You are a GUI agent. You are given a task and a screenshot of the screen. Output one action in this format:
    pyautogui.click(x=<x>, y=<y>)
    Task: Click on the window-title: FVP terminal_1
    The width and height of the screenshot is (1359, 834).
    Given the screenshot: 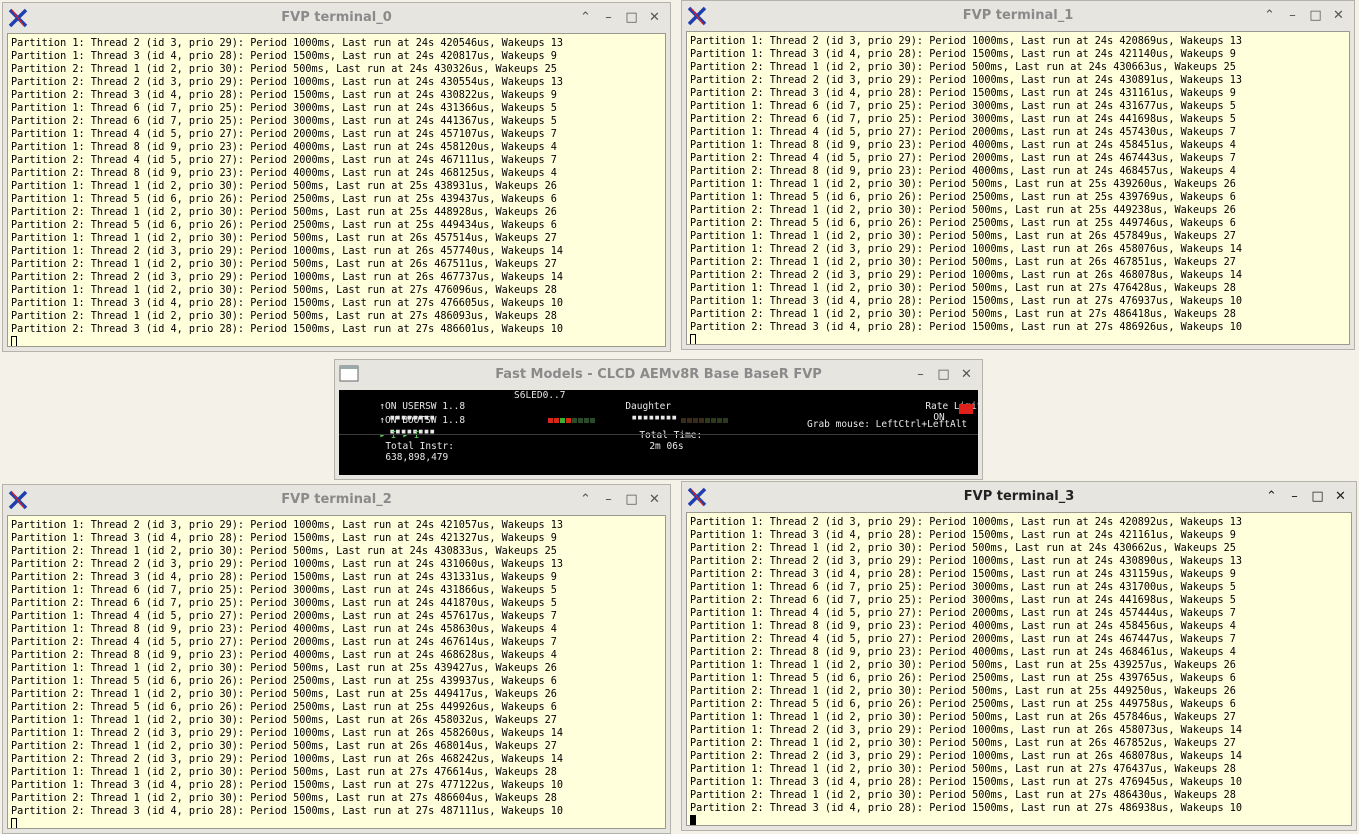 What is the action you would take?
    pyautogui.click(x=1018, y=15)
    